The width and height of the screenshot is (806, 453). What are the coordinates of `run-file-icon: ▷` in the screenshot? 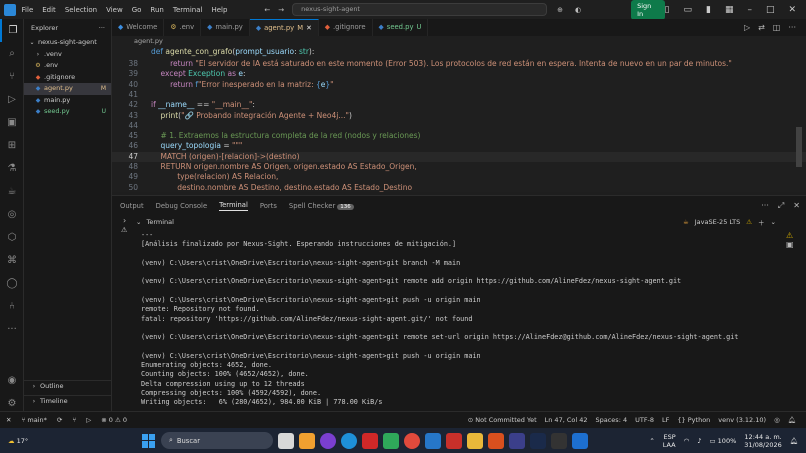 It's located at (747, 27).